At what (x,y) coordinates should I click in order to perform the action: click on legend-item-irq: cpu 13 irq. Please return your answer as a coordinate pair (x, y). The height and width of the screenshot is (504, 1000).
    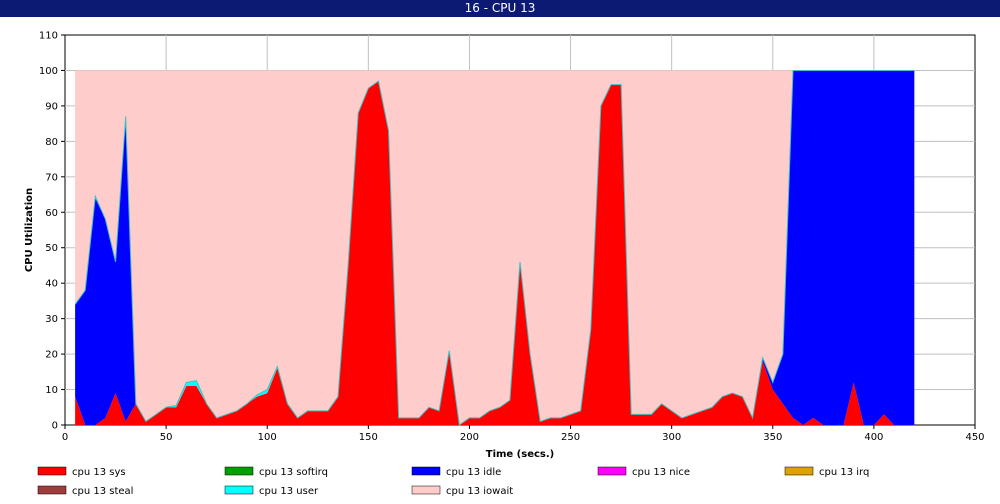
    Looking at the image, I should click on (826, 472).